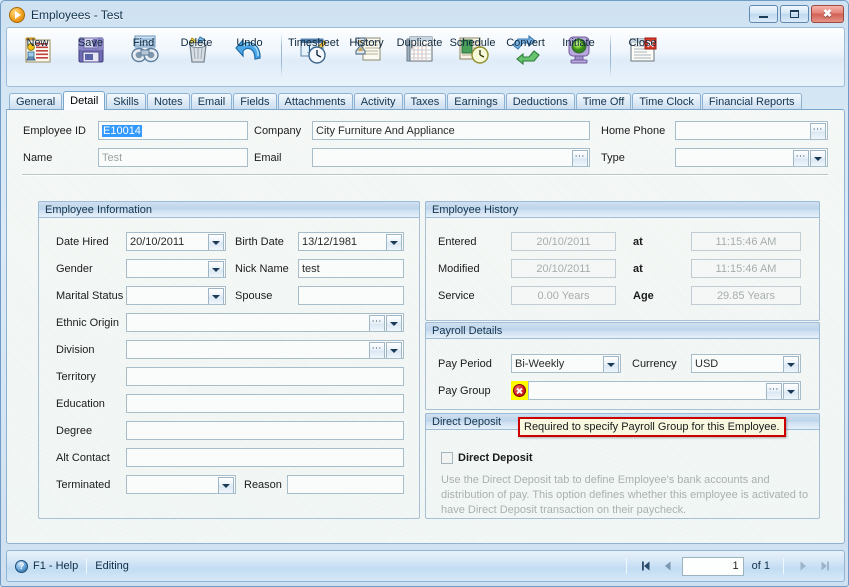 The image size is (849, 587). Describe the element at coordinates (803, 566) in the screenshot. I see `next-record-button` at that location.